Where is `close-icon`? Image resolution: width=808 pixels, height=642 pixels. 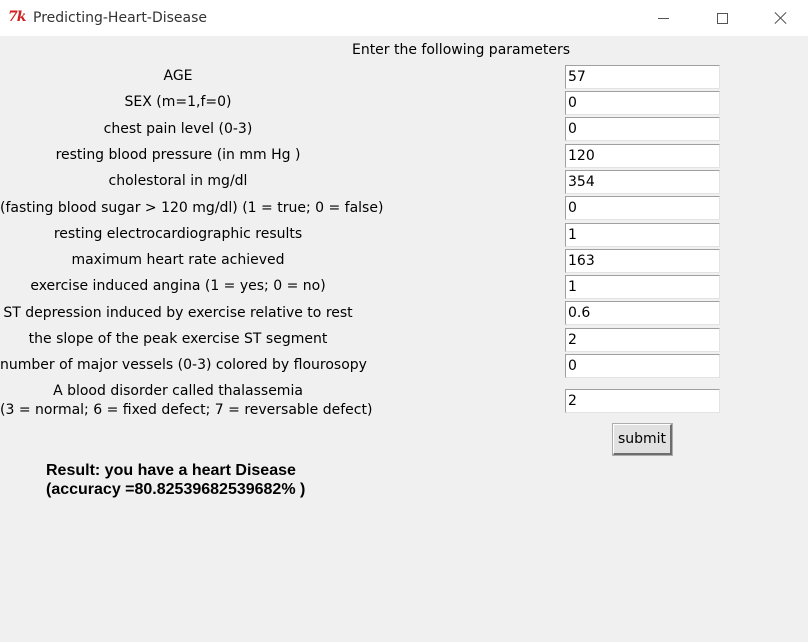 close-icon is located at coordinates (781, 18).